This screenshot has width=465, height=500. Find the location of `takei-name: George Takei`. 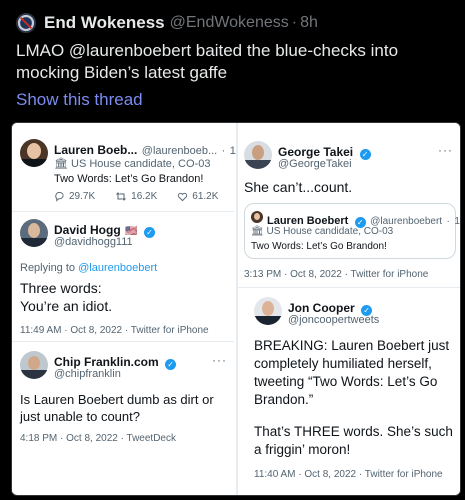

takei-name: George Takei is located at coordinates (316, 152).